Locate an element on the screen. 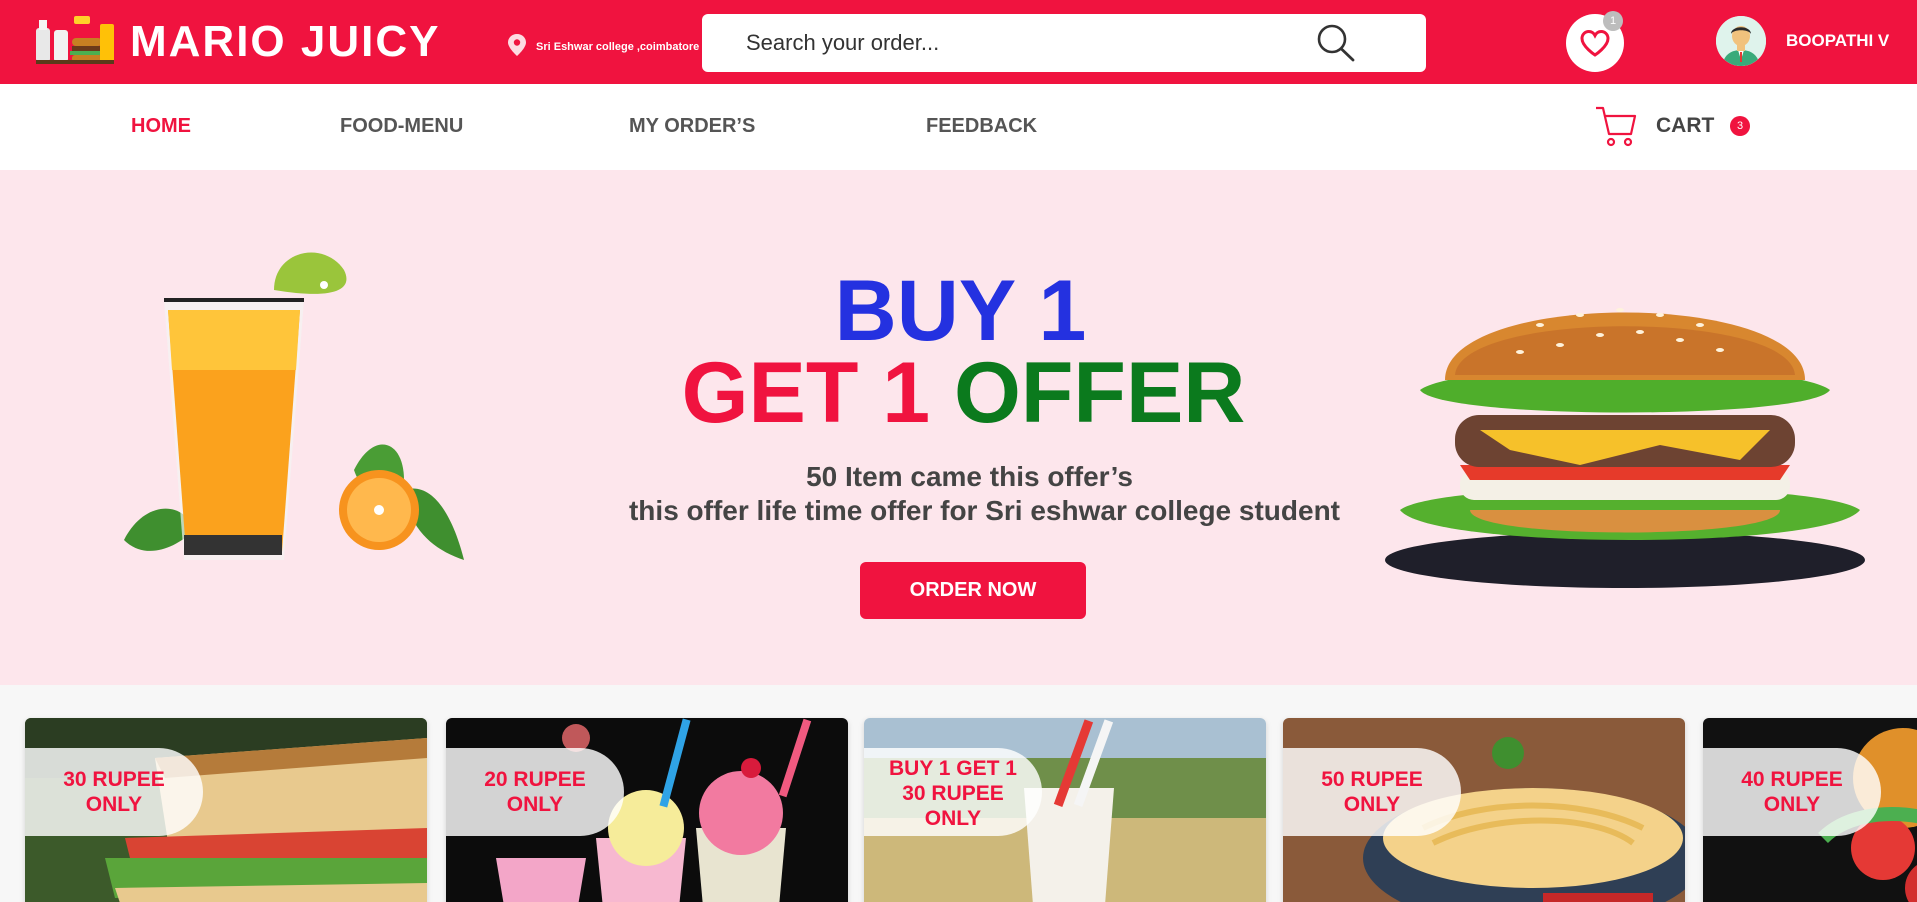 This screenshot has width=1917, height=902. nav-home: HOME is located at coordinates (161, 126).